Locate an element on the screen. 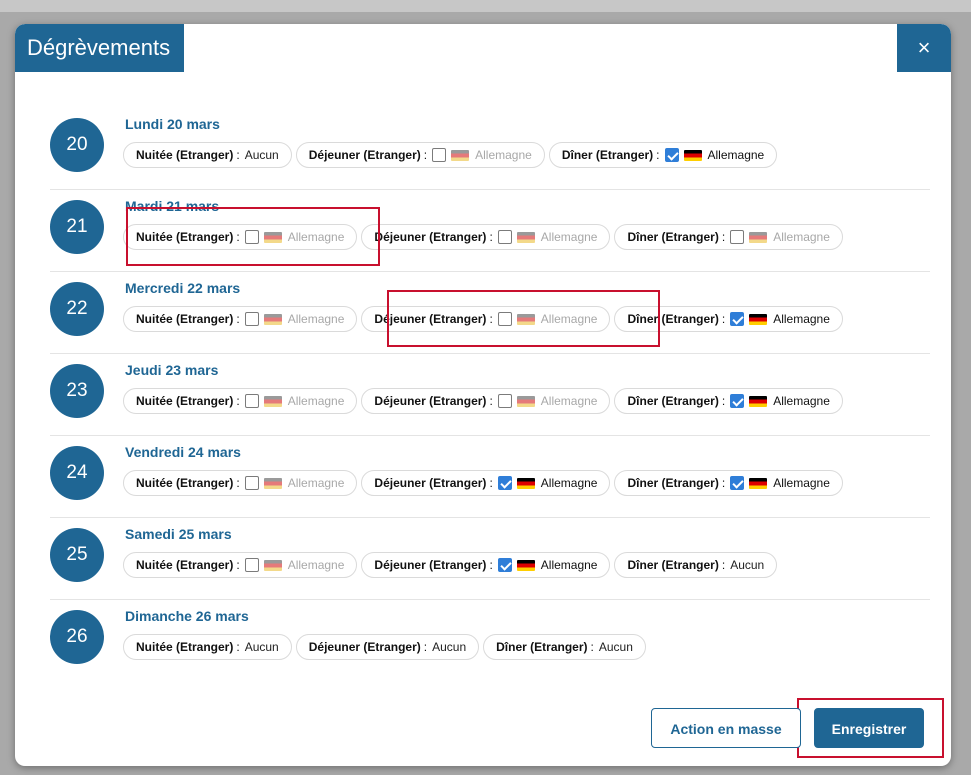 This screenshot has width=971, height=775. day-title: Lundi 20 mars is located at coordinates (172, 124).